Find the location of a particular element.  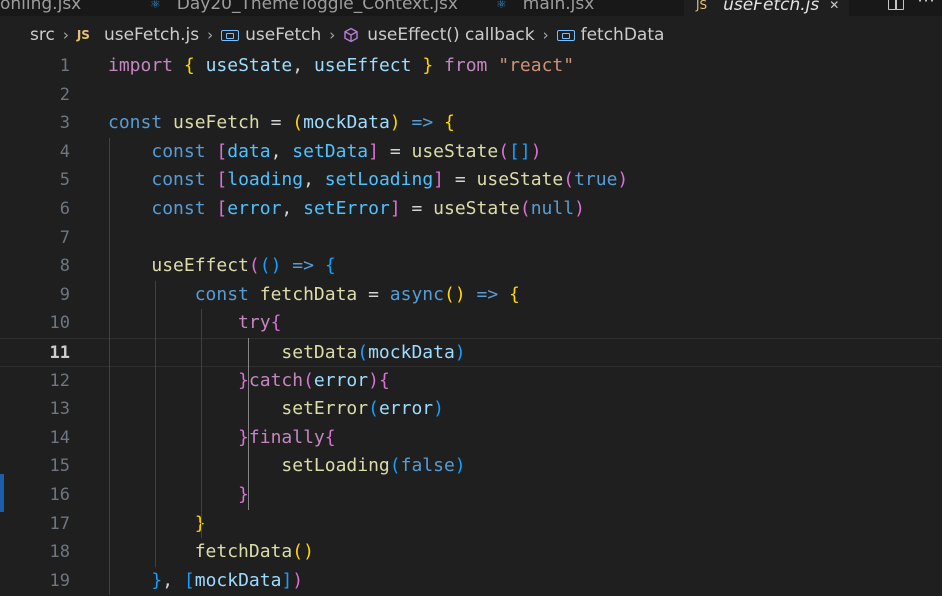

code-token: } is located at coordinates (428, 65).